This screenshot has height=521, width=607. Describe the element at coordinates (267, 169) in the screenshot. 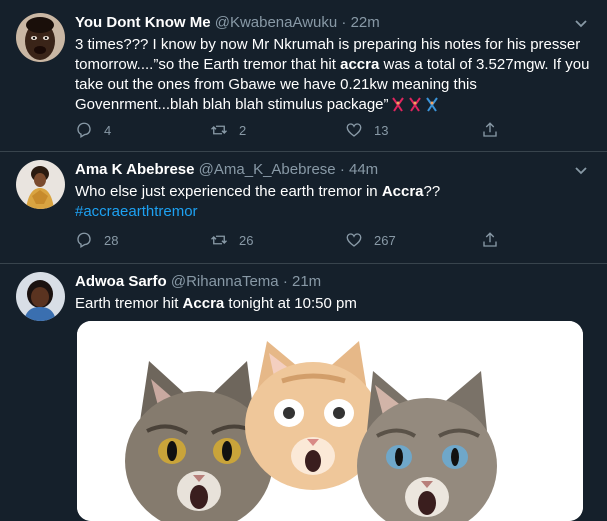

I see `author-handle: @Ama_K_Abebrese` at that location.